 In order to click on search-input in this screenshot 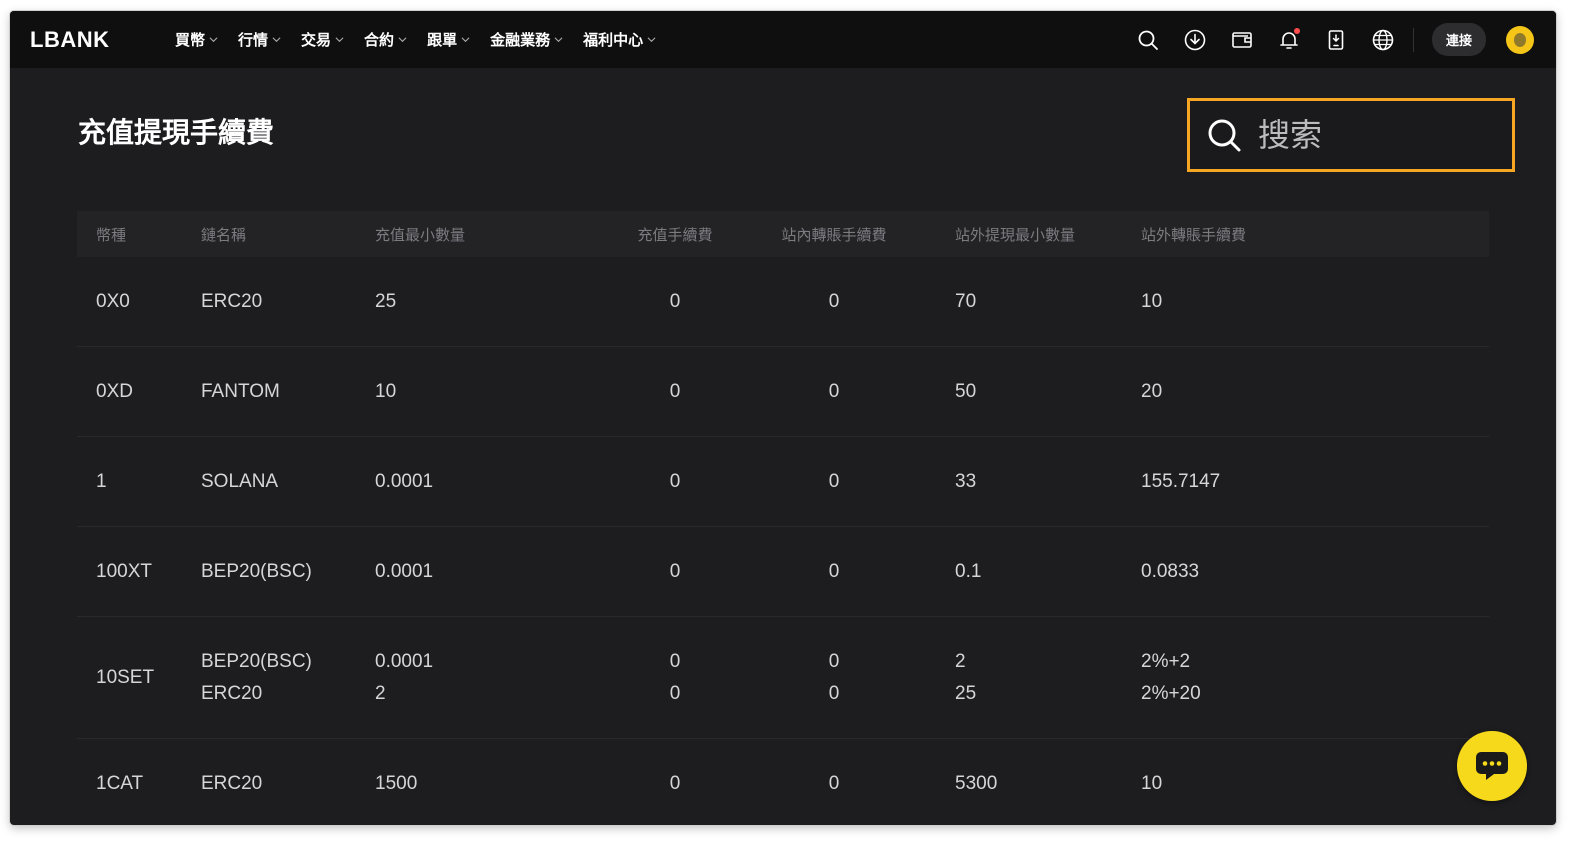, I will do `click(1373, 135)`.